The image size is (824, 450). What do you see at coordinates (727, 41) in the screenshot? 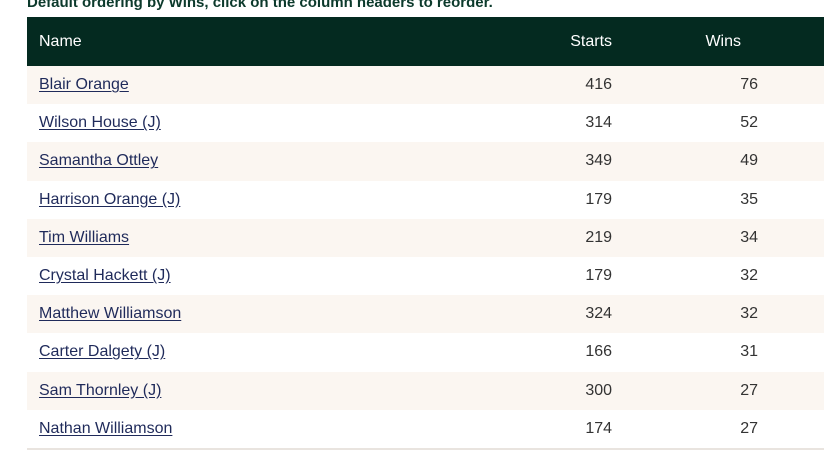
I see `column-header-wins: Wins` at bounding box center [727, 41].